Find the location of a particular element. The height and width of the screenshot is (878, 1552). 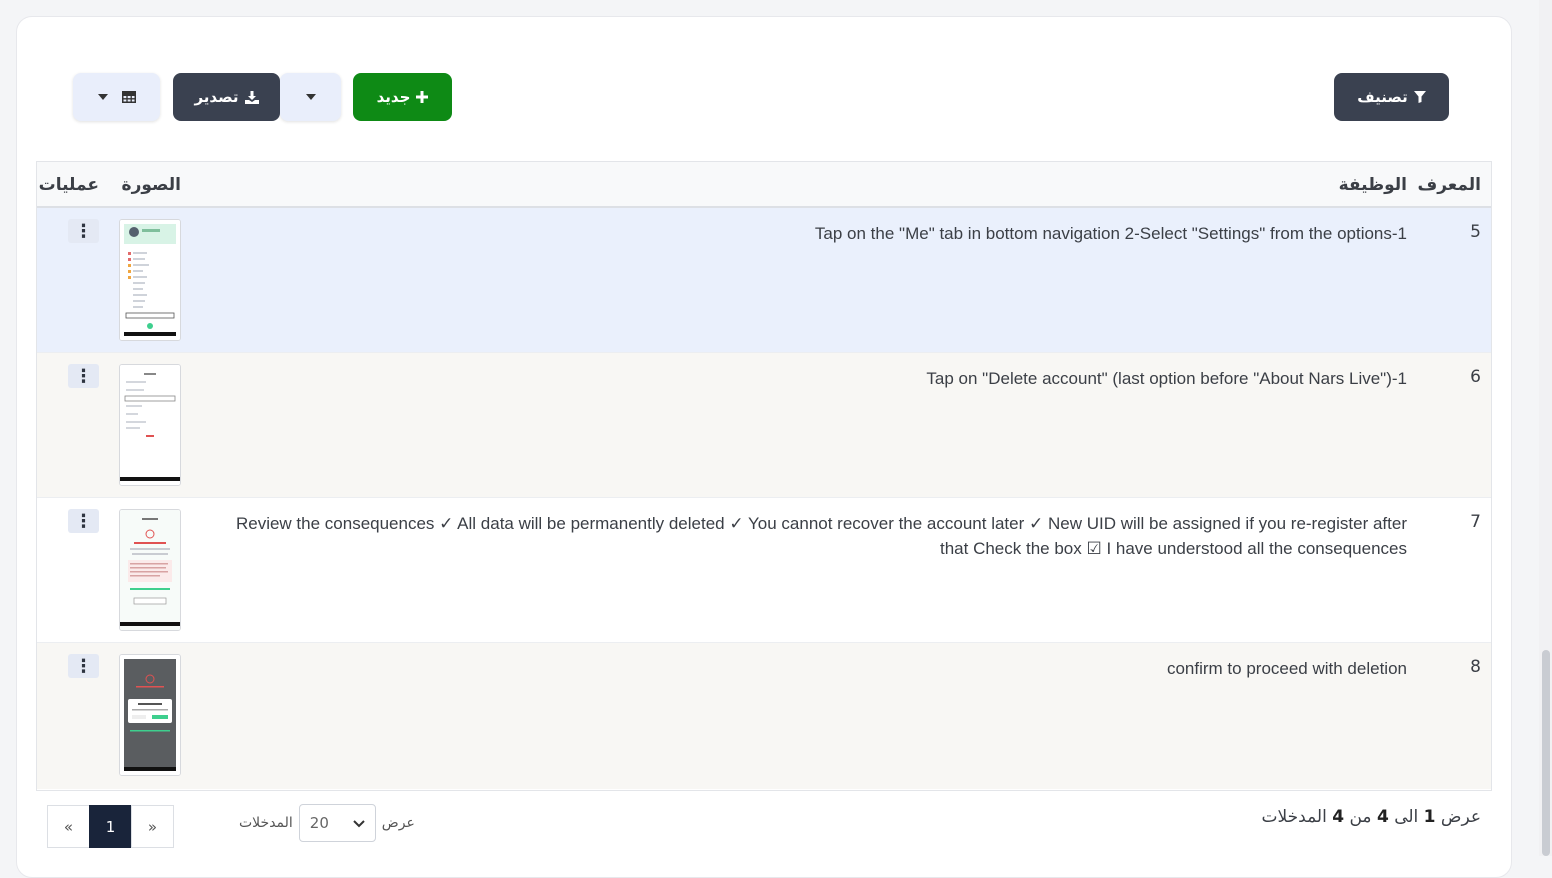

table-info: عرض 1 الى 4 من 4 المدخلات is located at coordinates (1371, 817).